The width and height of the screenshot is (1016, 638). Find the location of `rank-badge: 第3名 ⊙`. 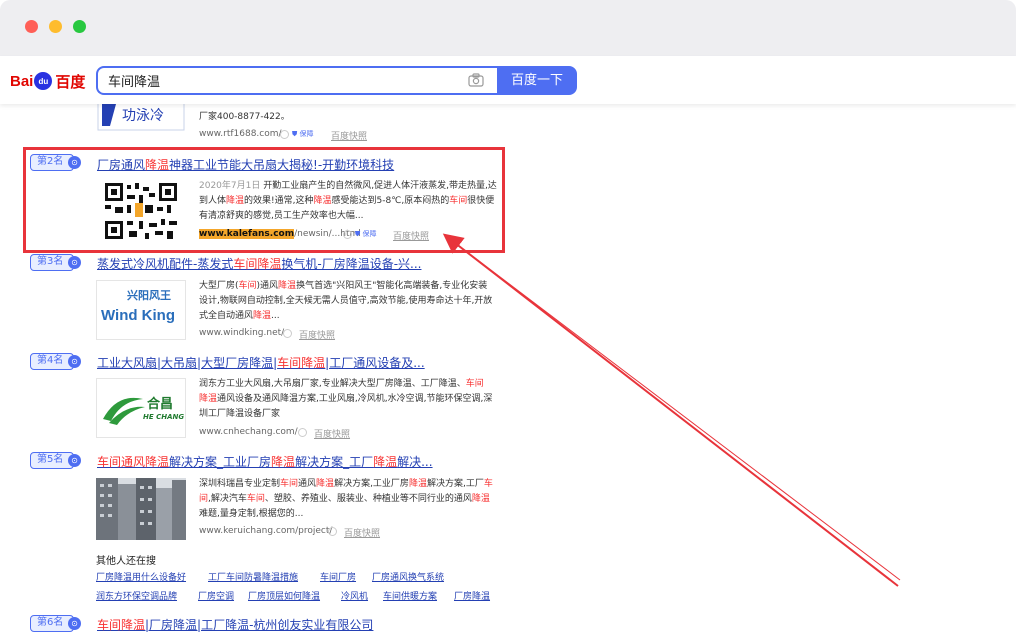

rank-badge: 第3名 ⊙ is located at coordinates (56, 262).